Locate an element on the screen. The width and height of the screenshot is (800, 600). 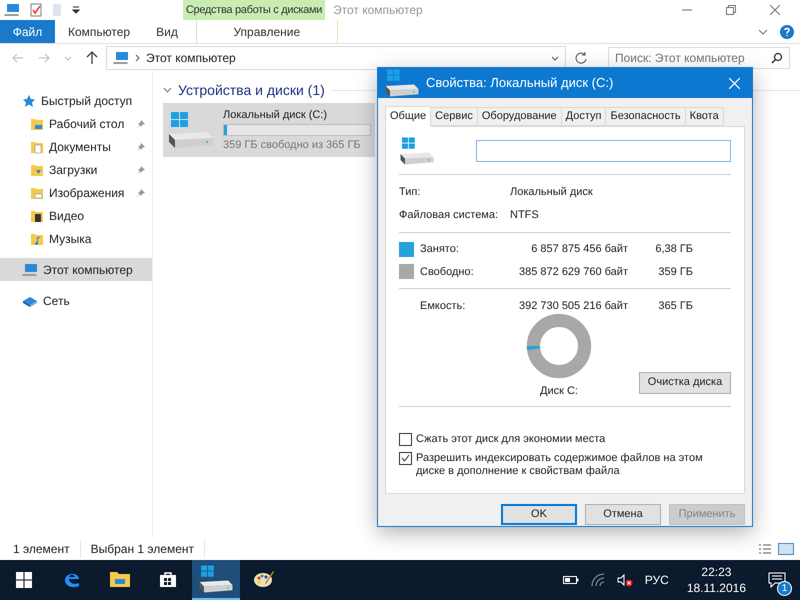
sidebar-item: Быстрый доступ is located at coordinates (76, 100).